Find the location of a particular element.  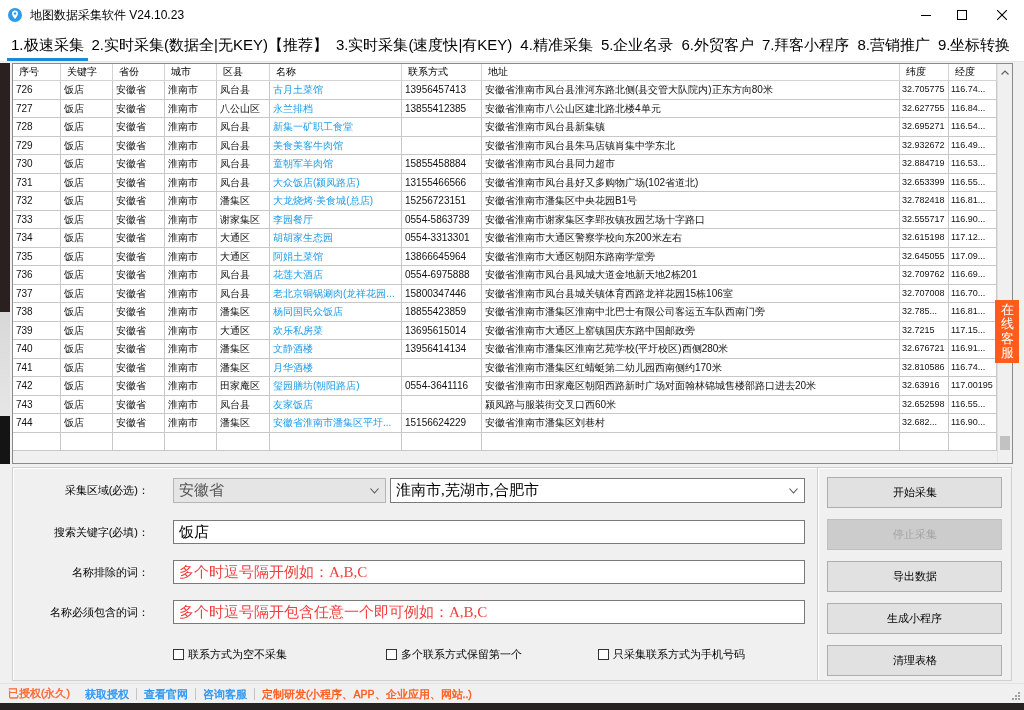

table-cell: 32.705775 is located at coordinates (924, 90).